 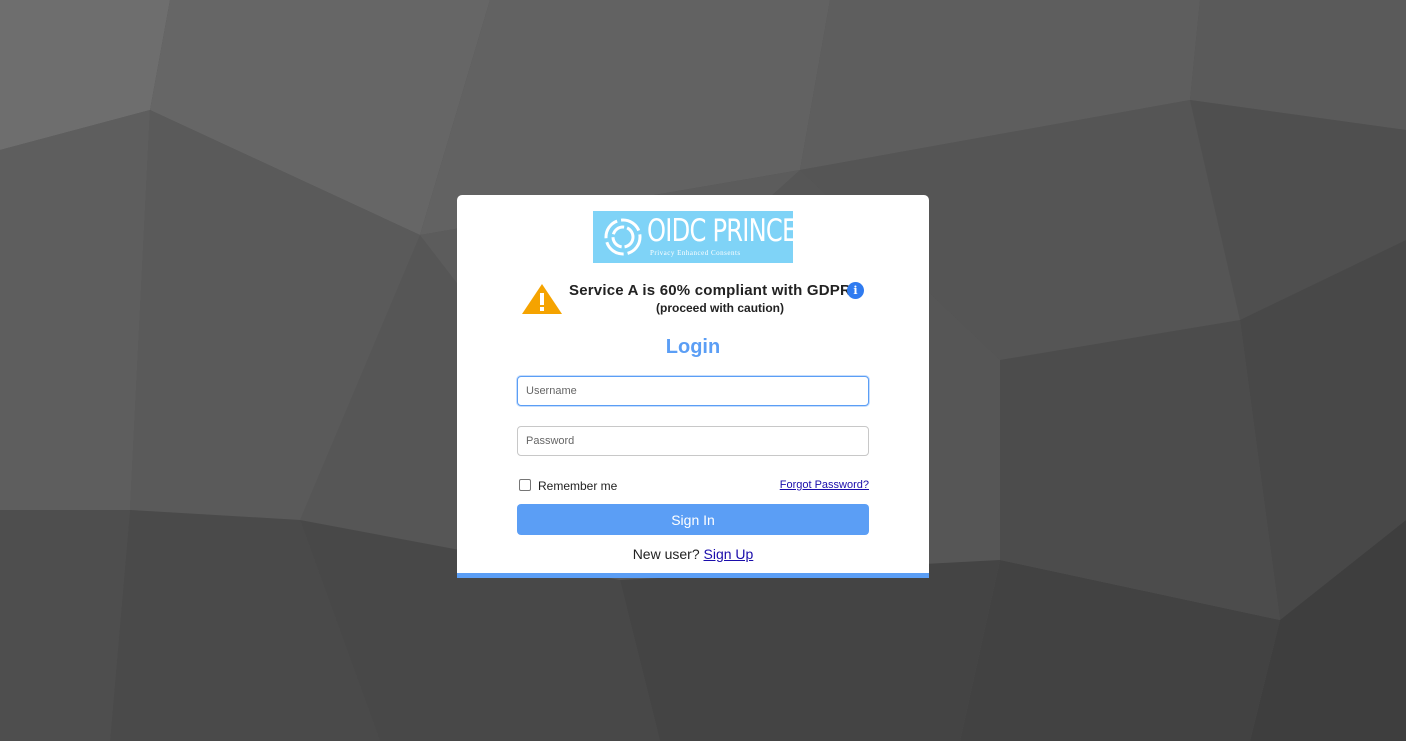 I want to click on remember-me-label: Remember me, so click(x=578, y=486).